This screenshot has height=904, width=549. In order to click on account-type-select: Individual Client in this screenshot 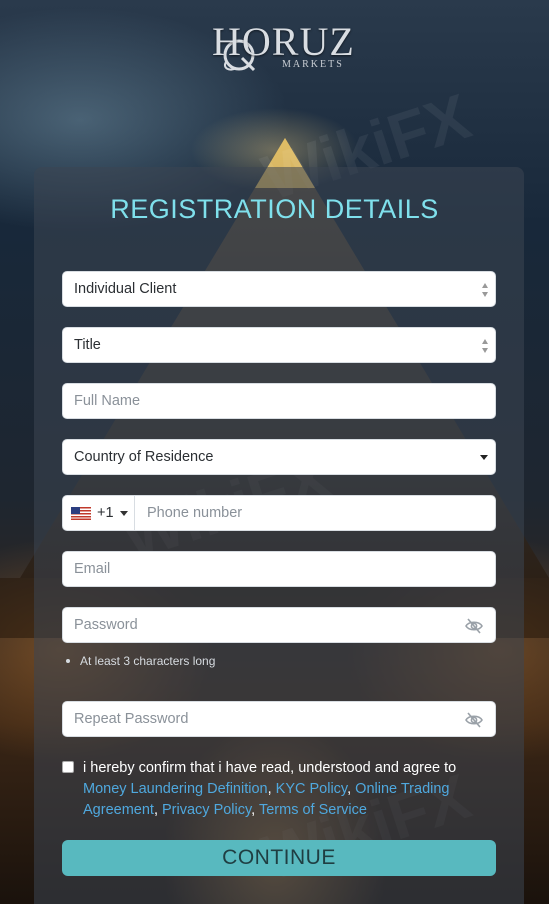, I will do `click(279, 289)`.